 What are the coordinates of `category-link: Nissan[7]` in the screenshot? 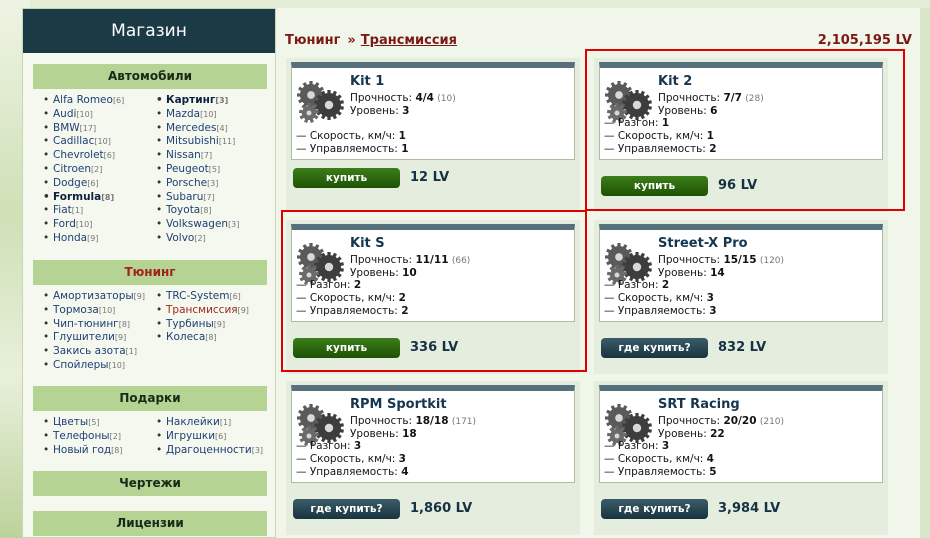 It's located at (197, 156).